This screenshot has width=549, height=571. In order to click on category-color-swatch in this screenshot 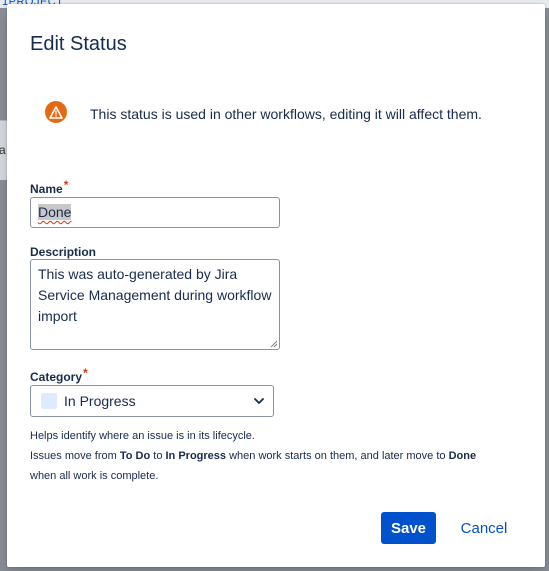, I will do `click(49, 401)`.